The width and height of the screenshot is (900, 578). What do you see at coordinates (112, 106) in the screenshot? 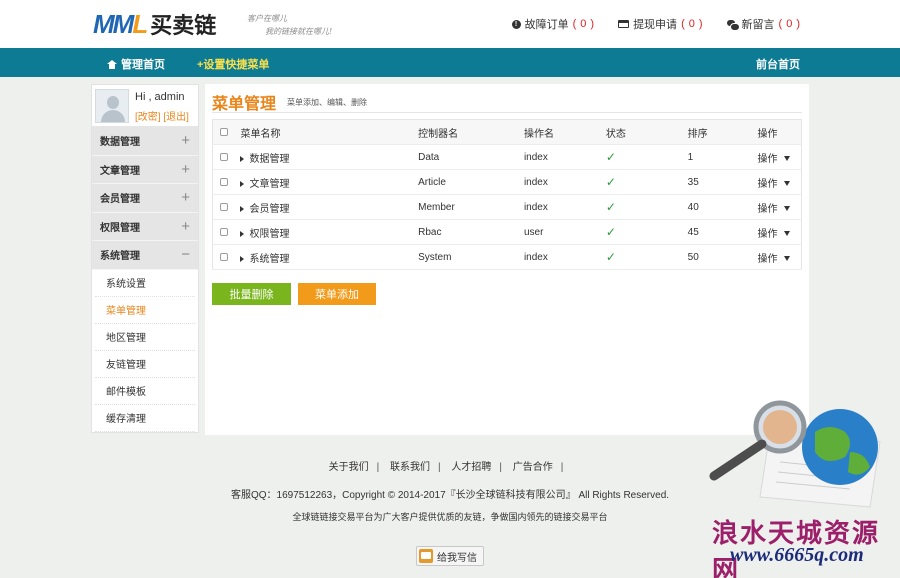
I see `avatar` at bounding box center [112, 106].